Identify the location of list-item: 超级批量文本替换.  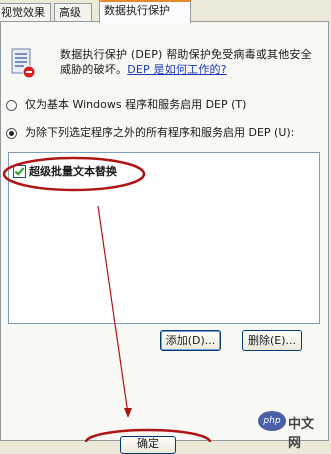
(65, 171).